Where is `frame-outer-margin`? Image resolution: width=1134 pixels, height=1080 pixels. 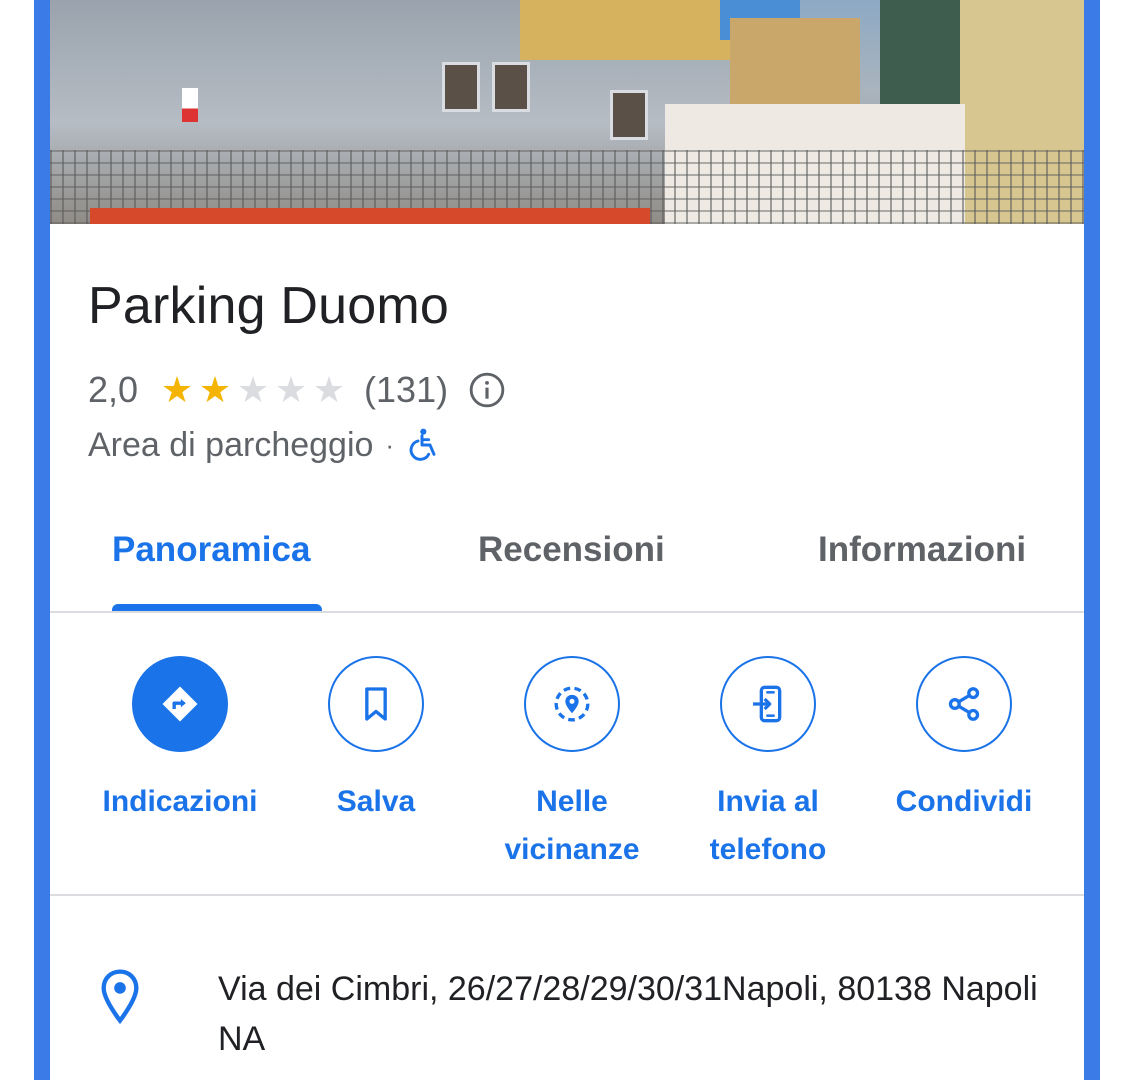 frame-outer-margin is located at coordinates (1117, 540).